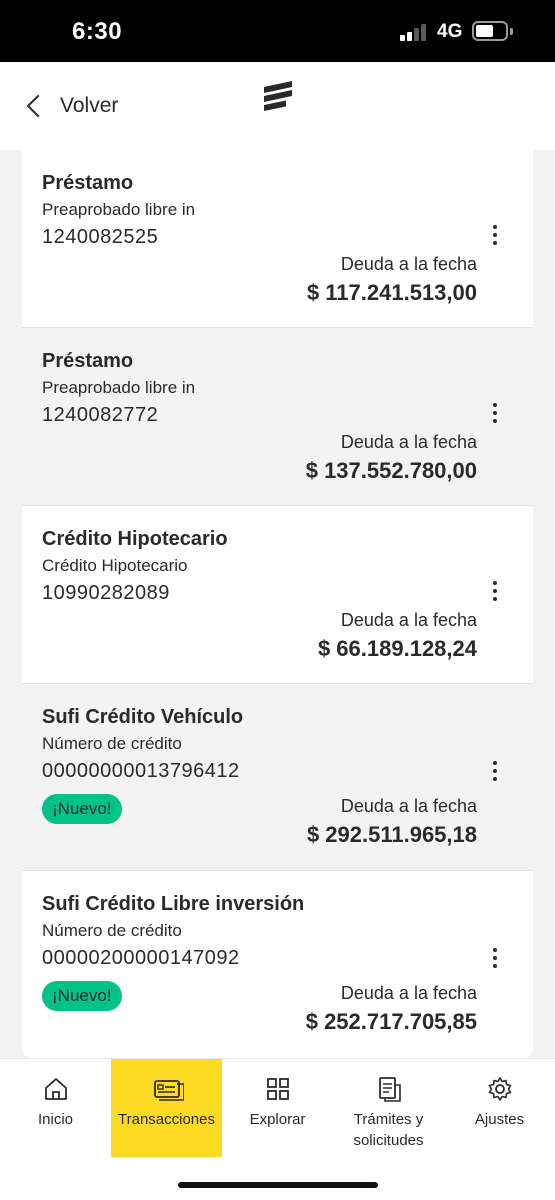 The image size is (555, 1200). Describe the element at coordinates (55, 1089) in the screenshot. I see `home-icon` at that location.